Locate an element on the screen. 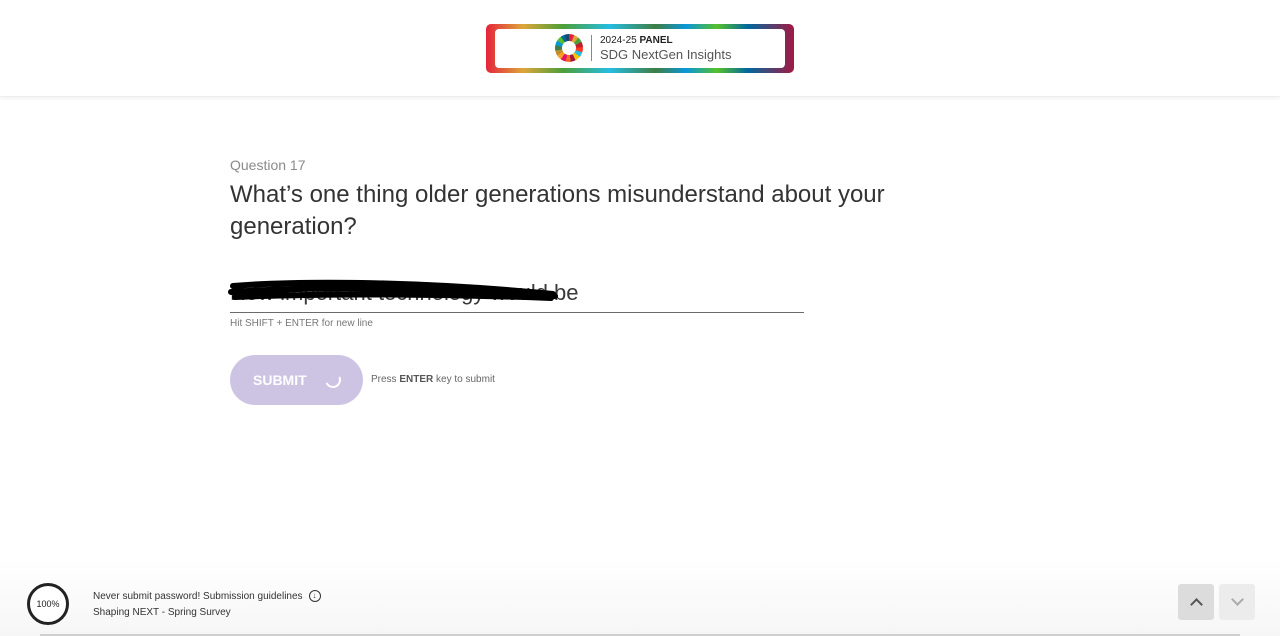 This screenshot has width=1280, height=636. panel-logo: 2024-25 PANEL SDG NextGen Insights is located at coordinates (640, 48).